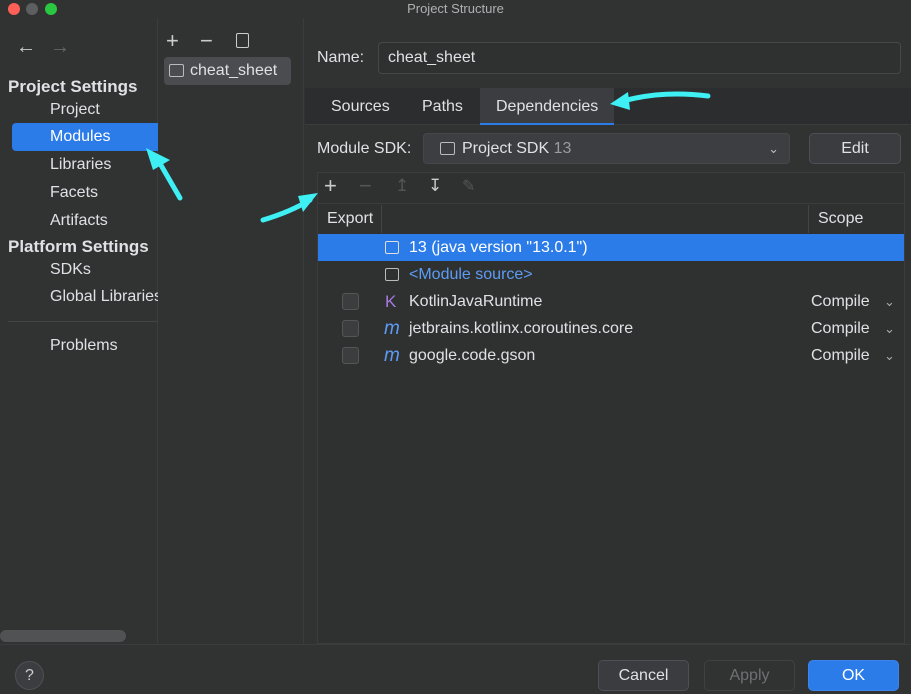 The height and width of the screenshot is (694, 911). What do you see at coordinates (169, 179) in the screenshot?
I see `annotation-arrow-modules` at bounding box center [169, 179].